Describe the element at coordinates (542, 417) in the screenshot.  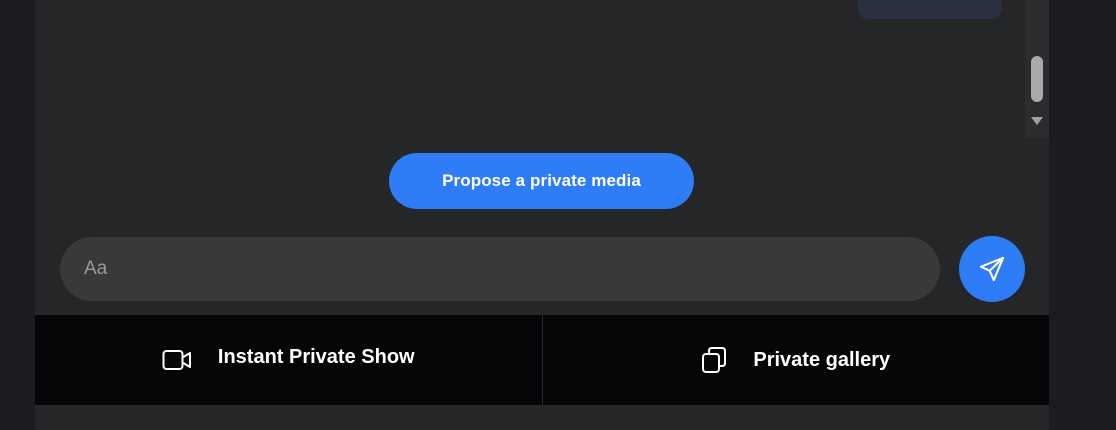
I see `footer-strip` at that location.